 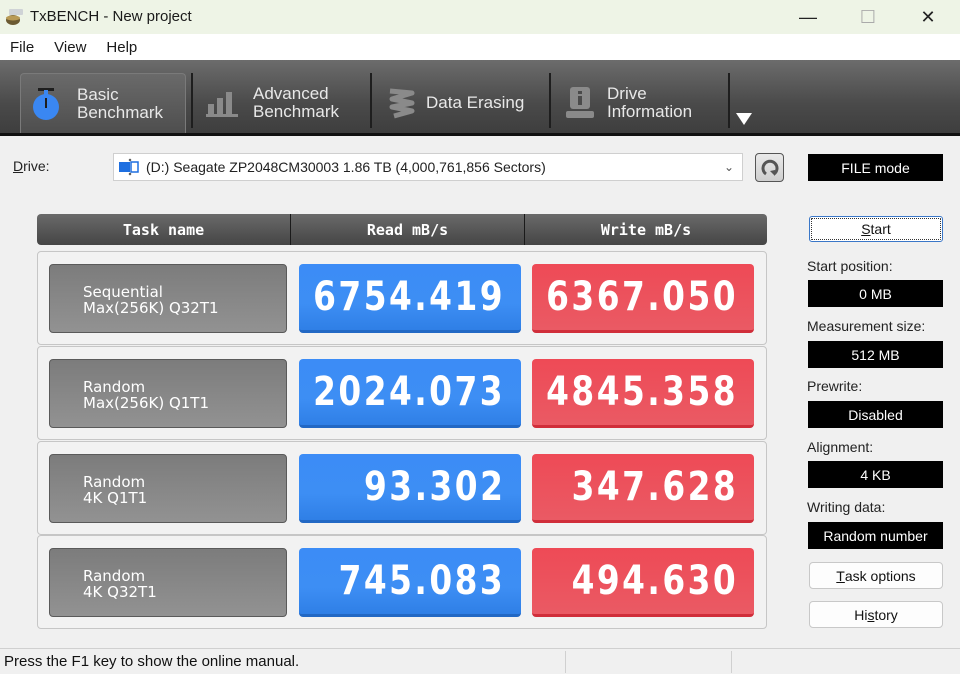 I want to click on drive-info-icon, so click(x=580, y=103).